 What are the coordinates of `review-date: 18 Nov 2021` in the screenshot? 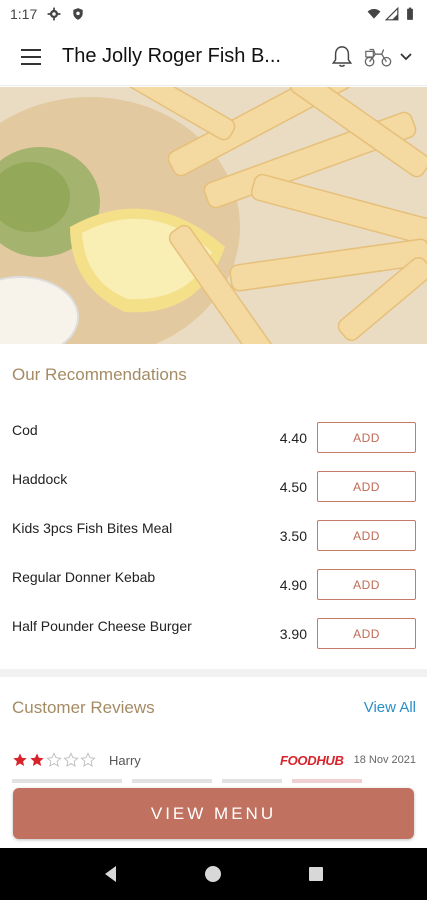 It's located at (384, 760).